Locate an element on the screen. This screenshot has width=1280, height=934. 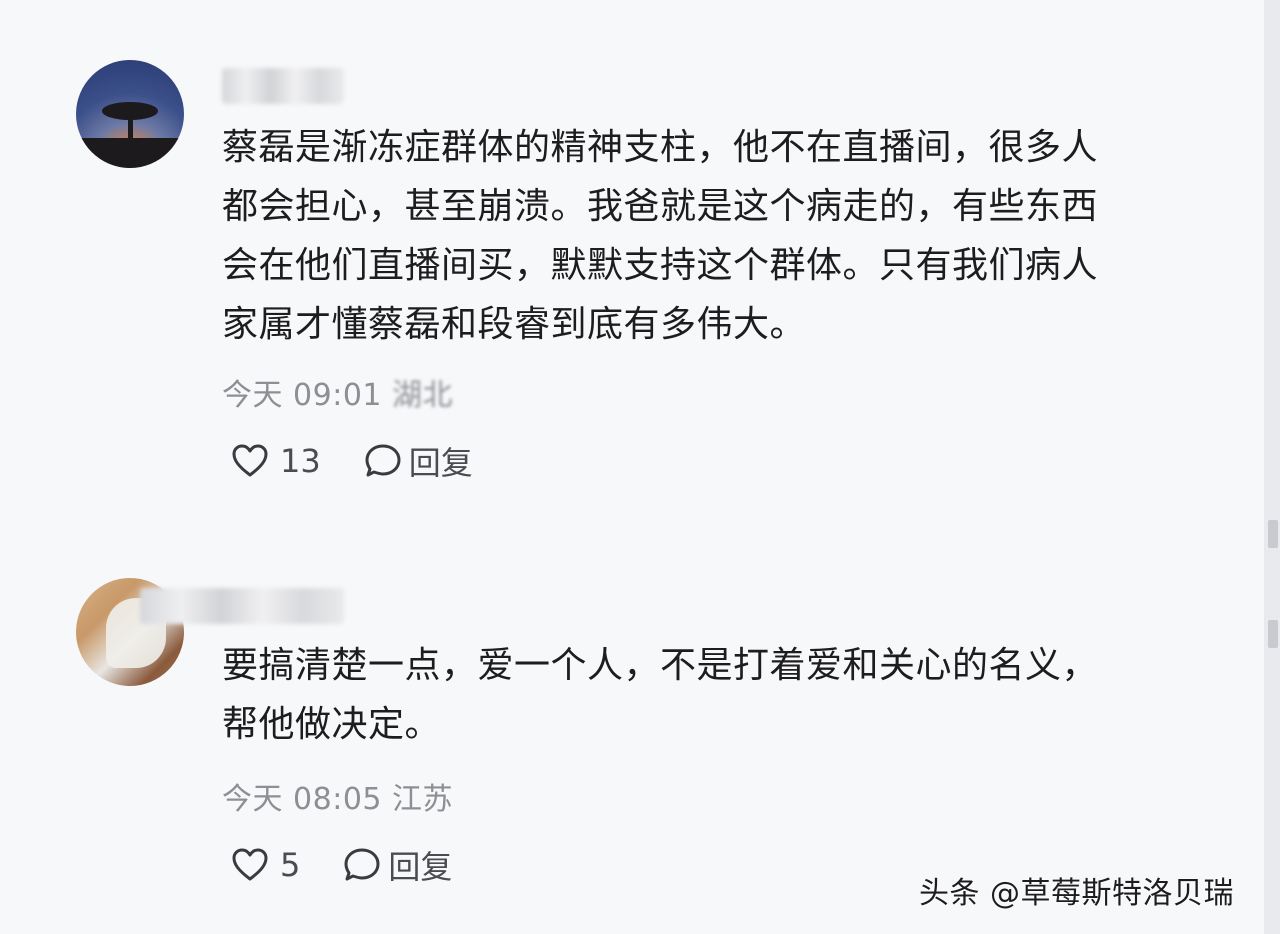
like-count: 13 is located at coordinates (300, 461).